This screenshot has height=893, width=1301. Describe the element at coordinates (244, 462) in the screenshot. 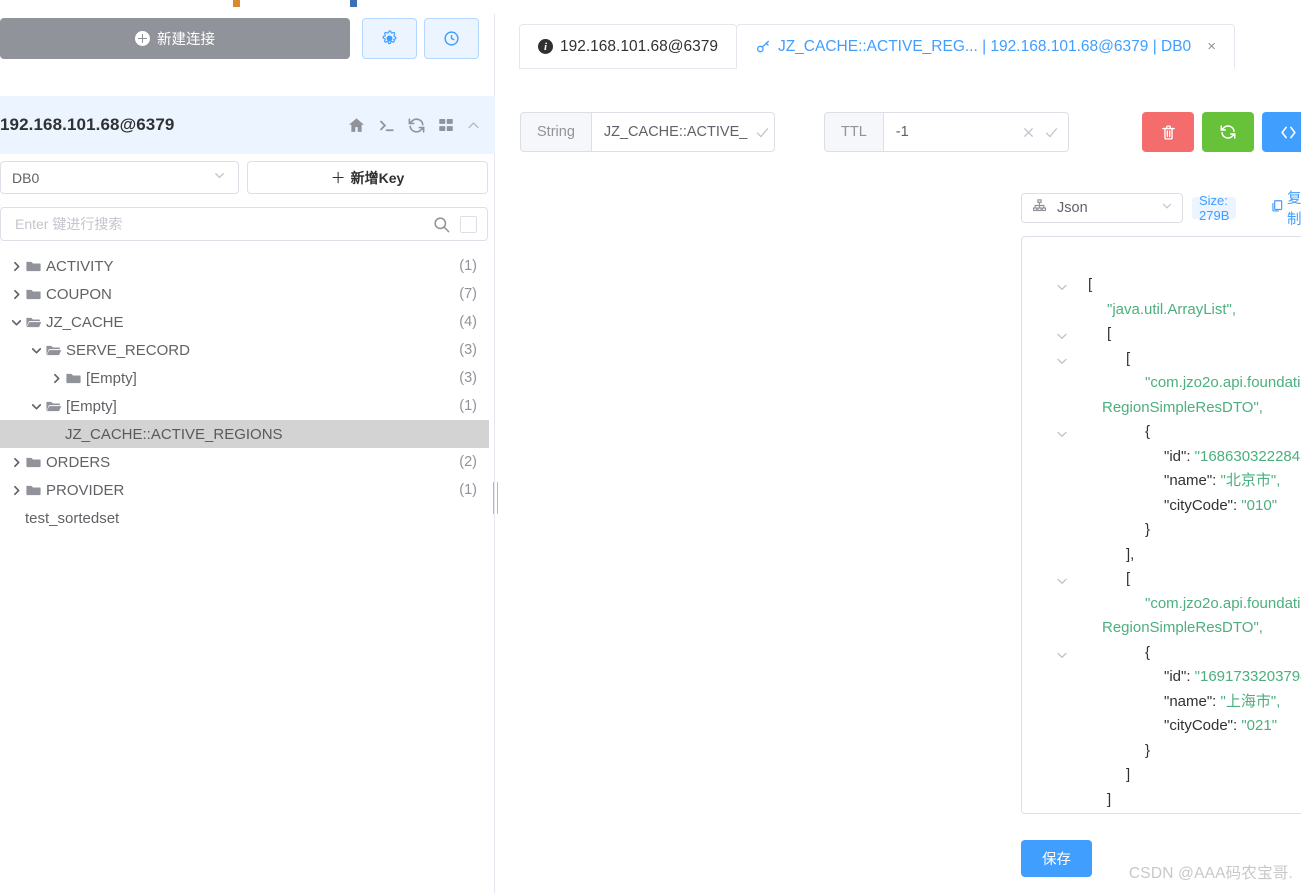

I see `tree-folder-row: ORDERS (2)` at that location.